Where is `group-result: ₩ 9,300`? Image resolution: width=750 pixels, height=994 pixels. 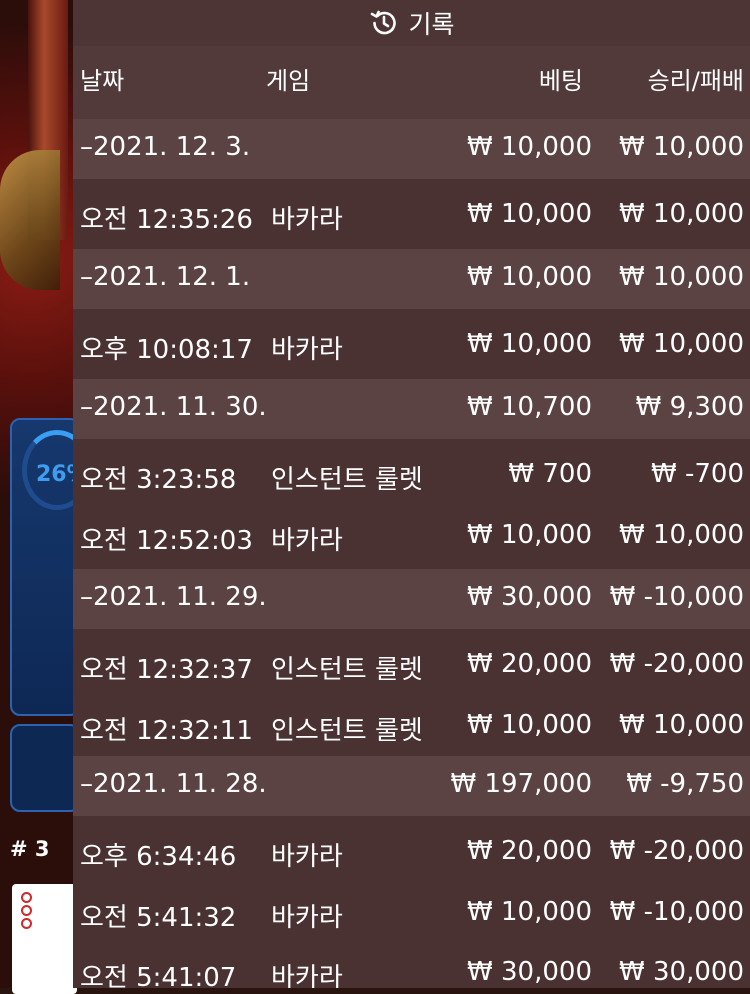
group-result: ₩ 9,300 is located at coordinates (689, 407).